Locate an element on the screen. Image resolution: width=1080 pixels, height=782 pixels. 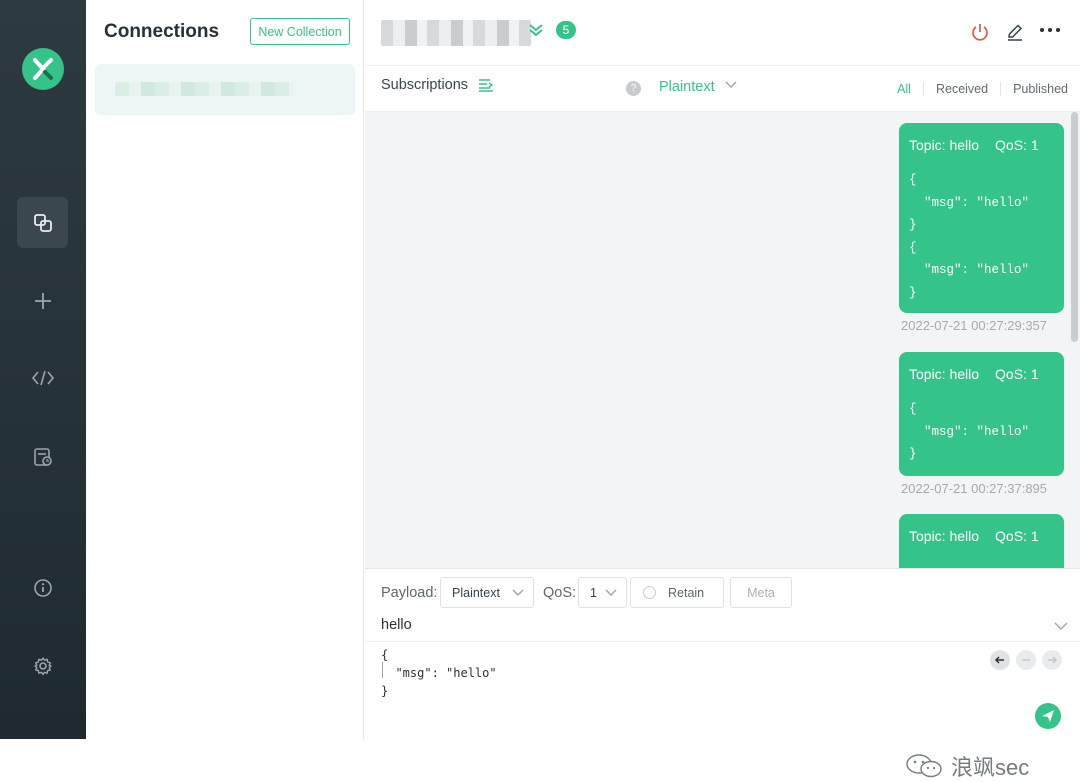
retain-label: Retain is located at coordinates (686, 592).